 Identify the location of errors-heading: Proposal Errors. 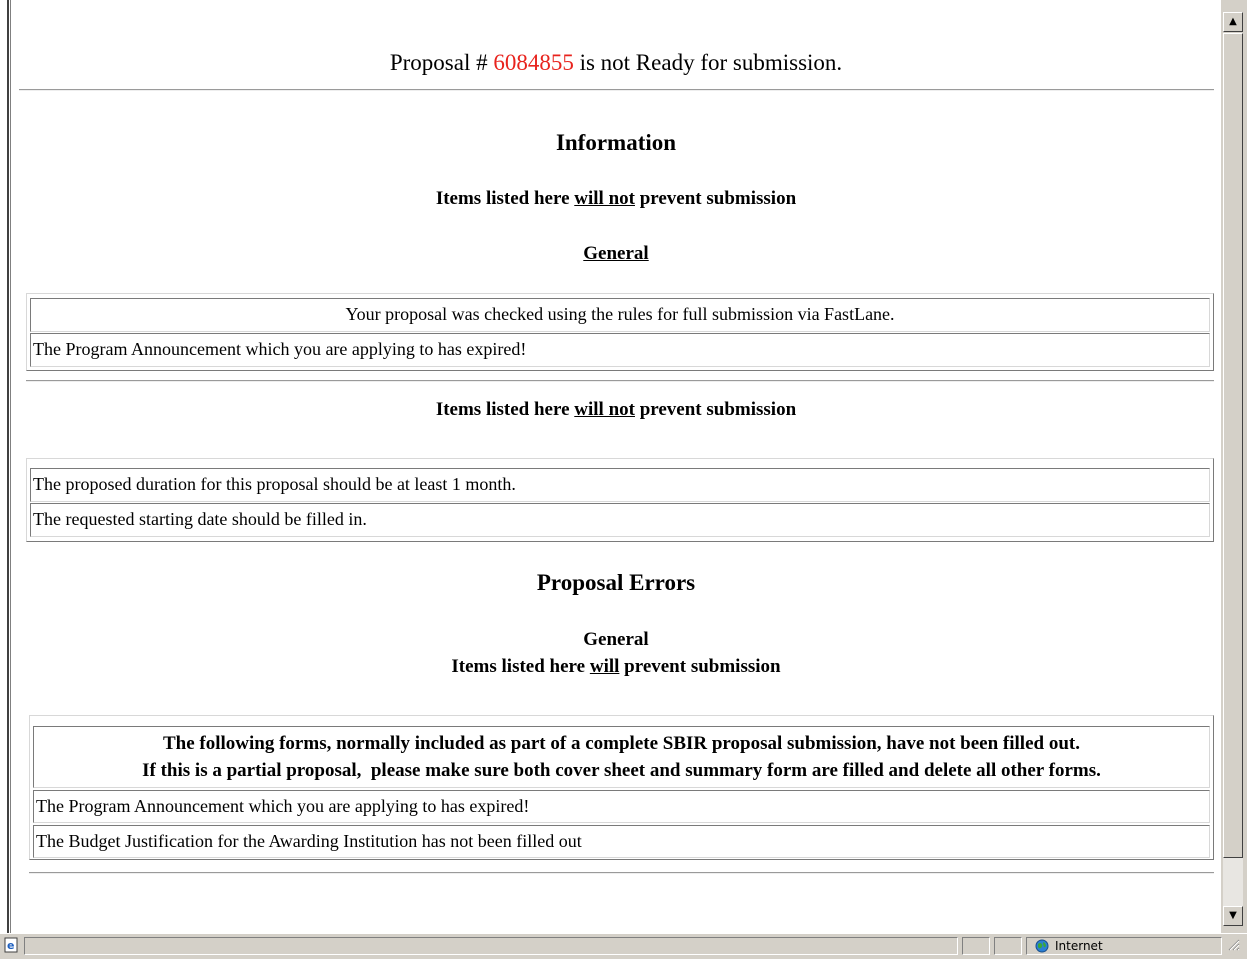
(616, 582).